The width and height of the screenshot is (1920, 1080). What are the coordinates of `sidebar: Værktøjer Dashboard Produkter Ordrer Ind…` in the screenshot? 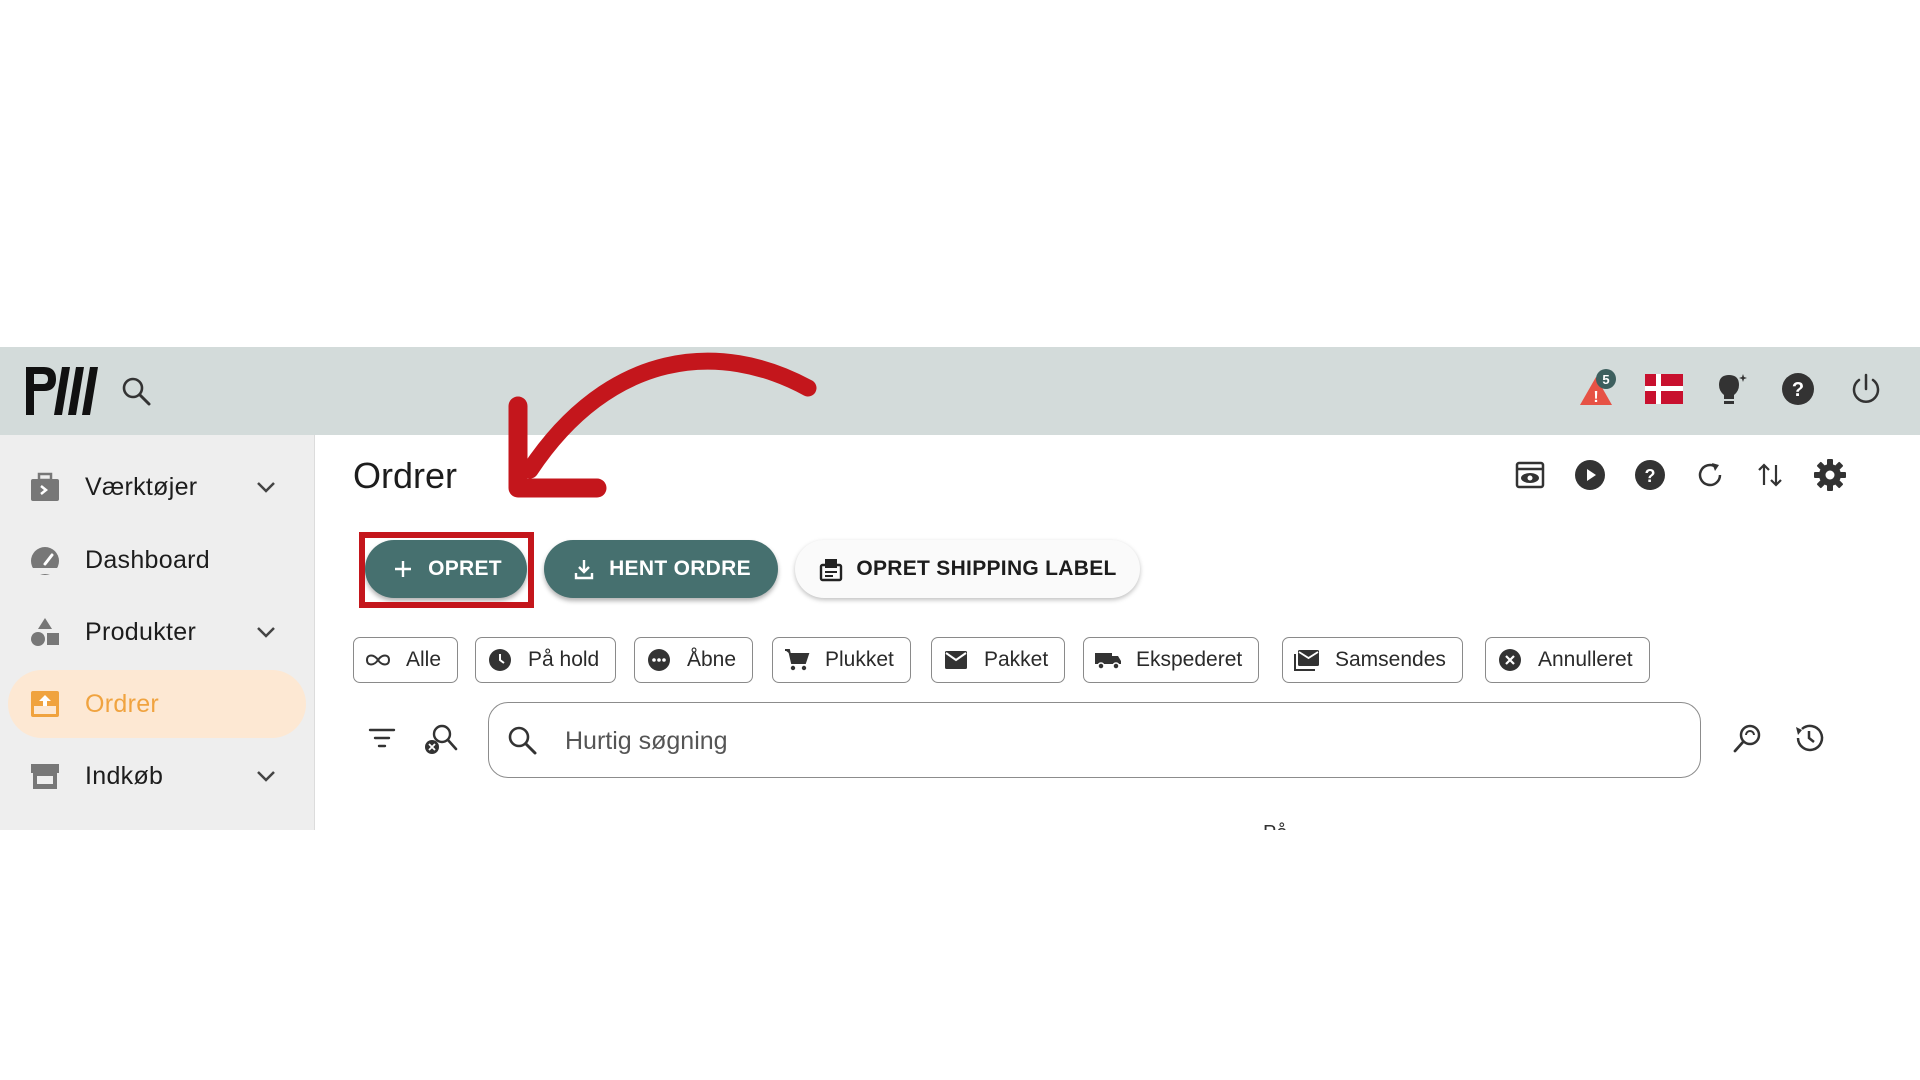 It's located at (157, 632).